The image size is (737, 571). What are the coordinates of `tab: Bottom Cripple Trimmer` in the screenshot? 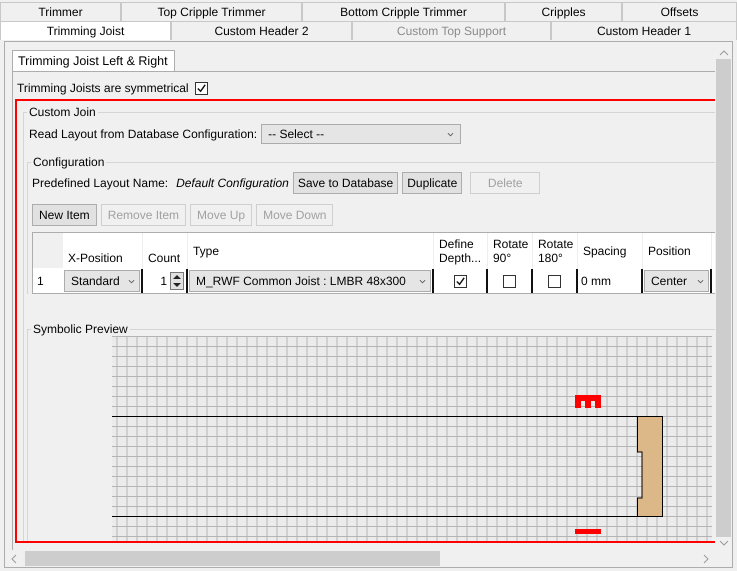 It's located at (403, 11).